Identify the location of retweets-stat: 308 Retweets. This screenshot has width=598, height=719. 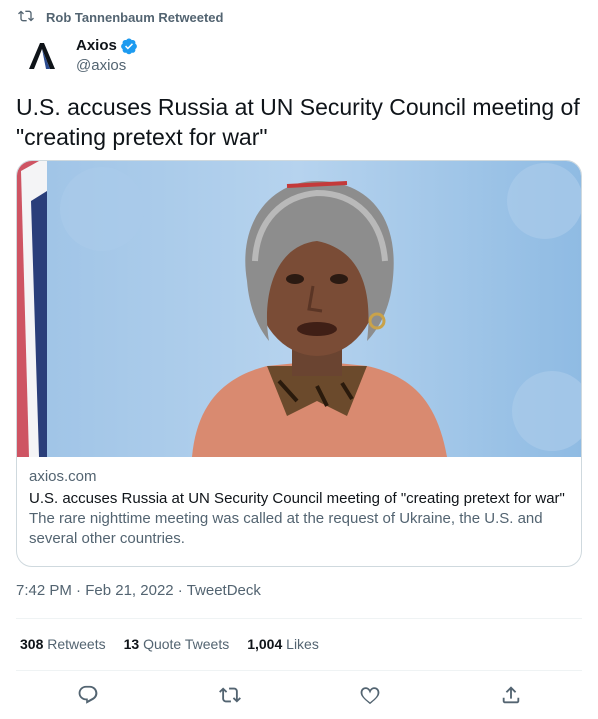
(63, 644).